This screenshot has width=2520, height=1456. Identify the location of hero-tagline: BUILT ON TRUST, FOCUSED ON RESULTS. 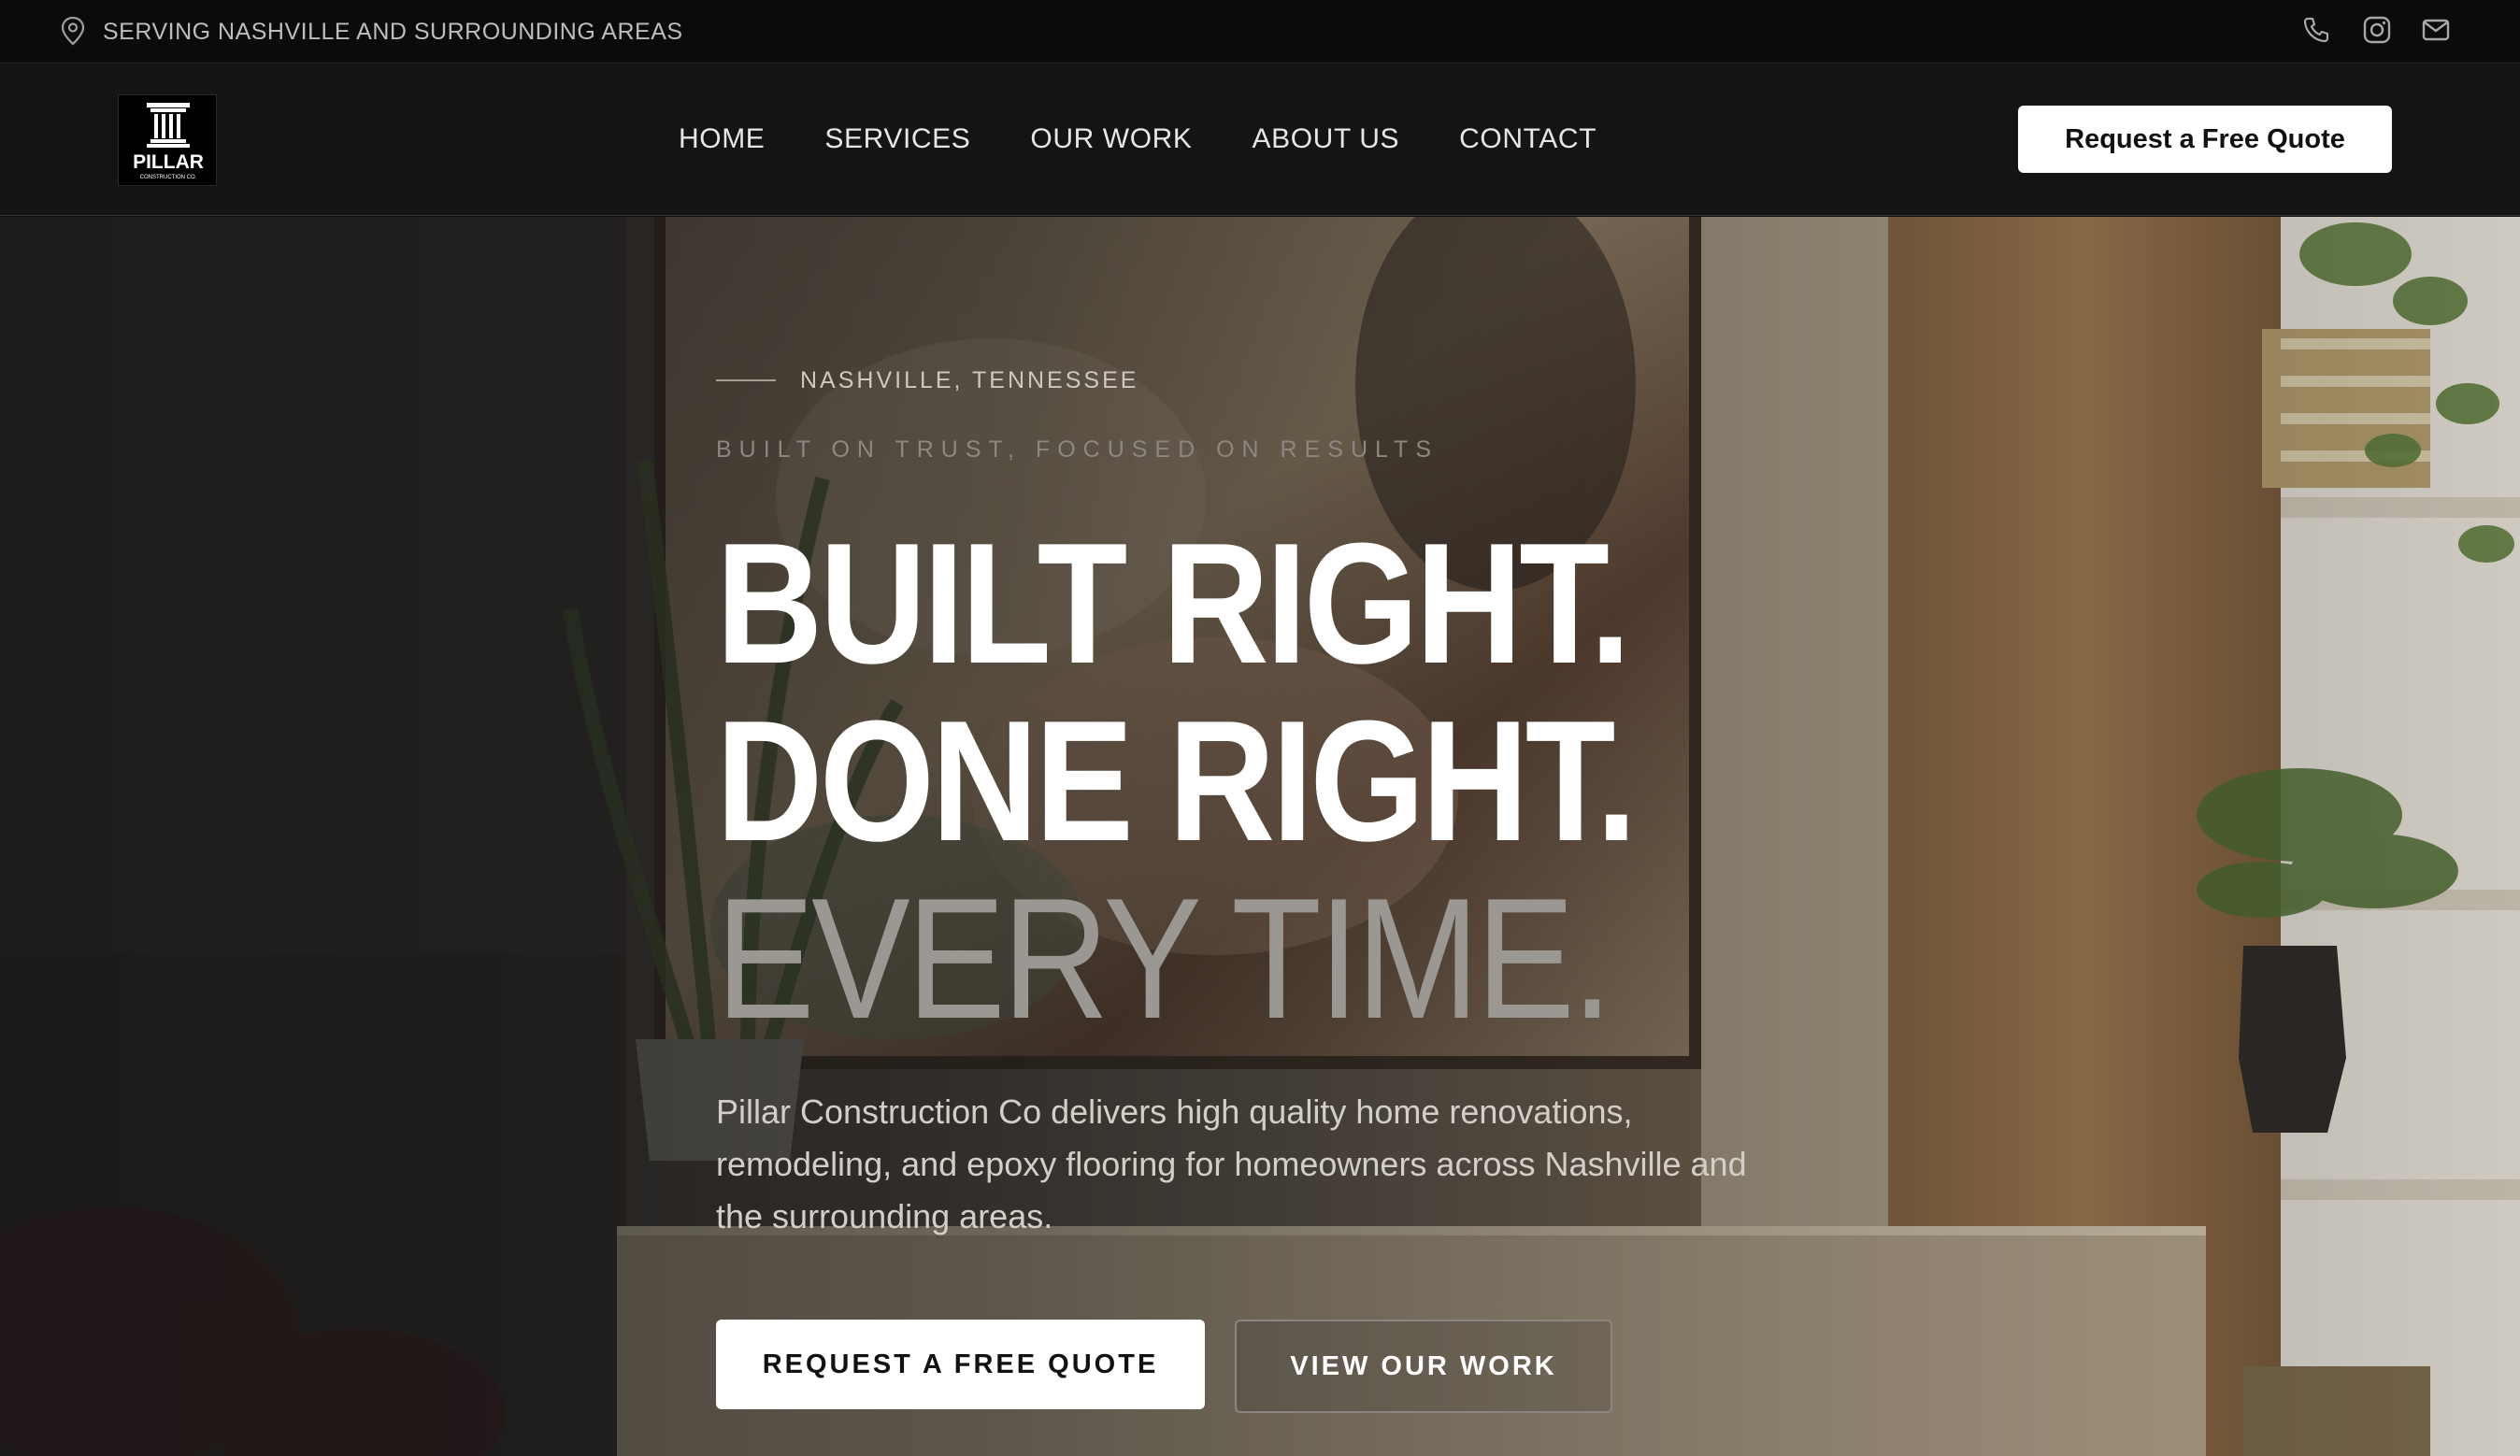
(1077, 449).